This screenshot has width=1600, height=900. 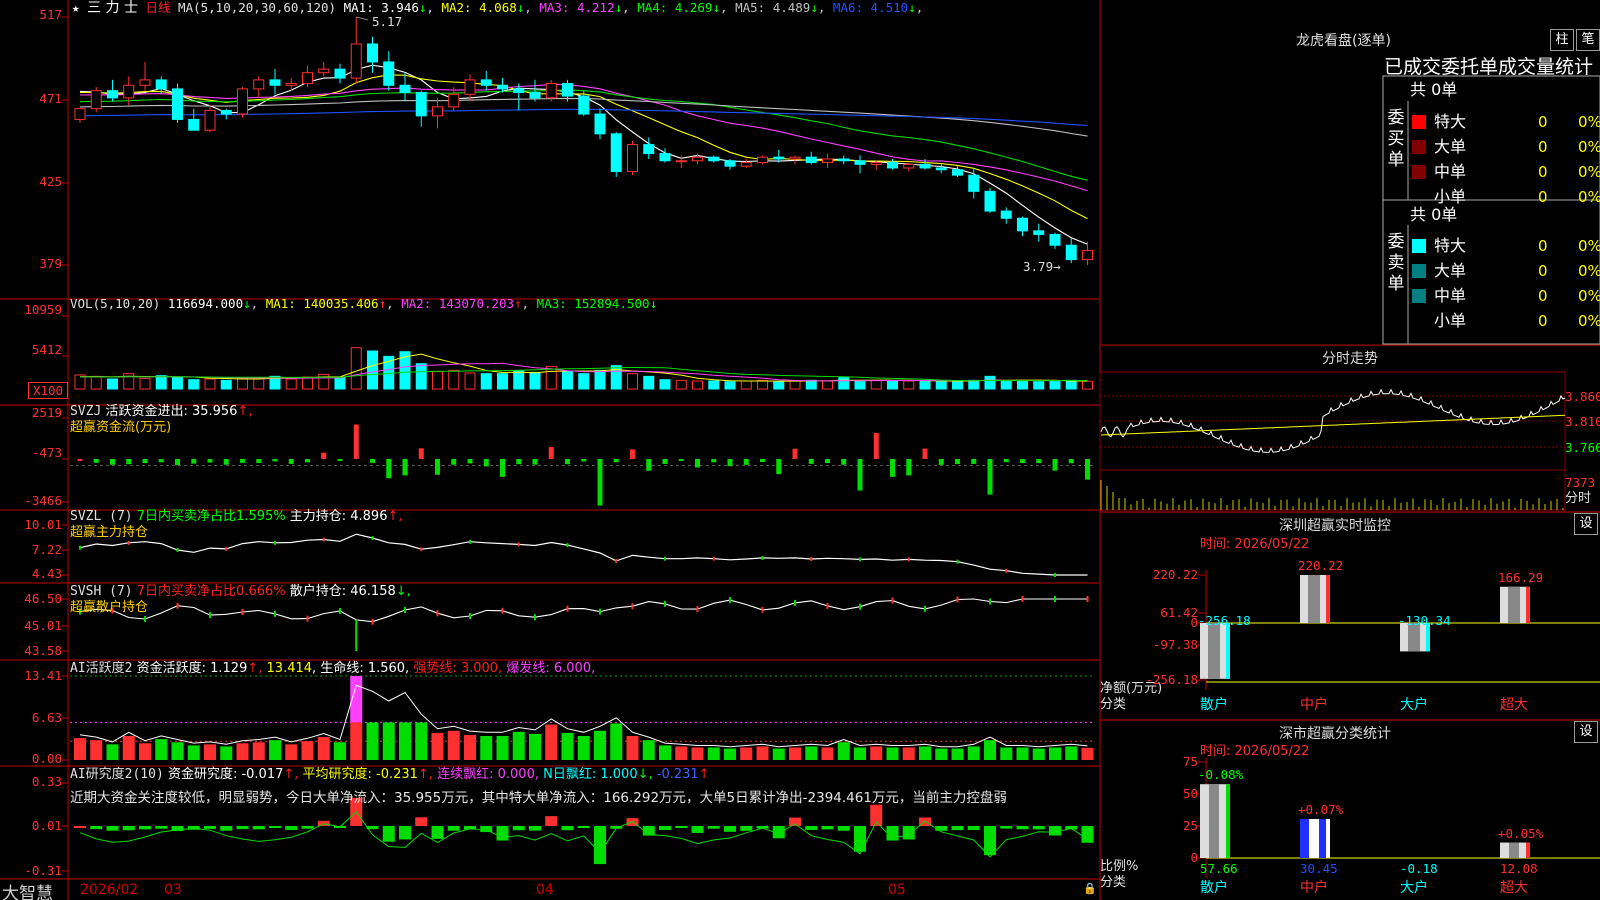 What do you see at coordinates (43, 675) in the screenshot?
I see `ai-activity-axis-label: 13.41` at bounding box center [43, 675].